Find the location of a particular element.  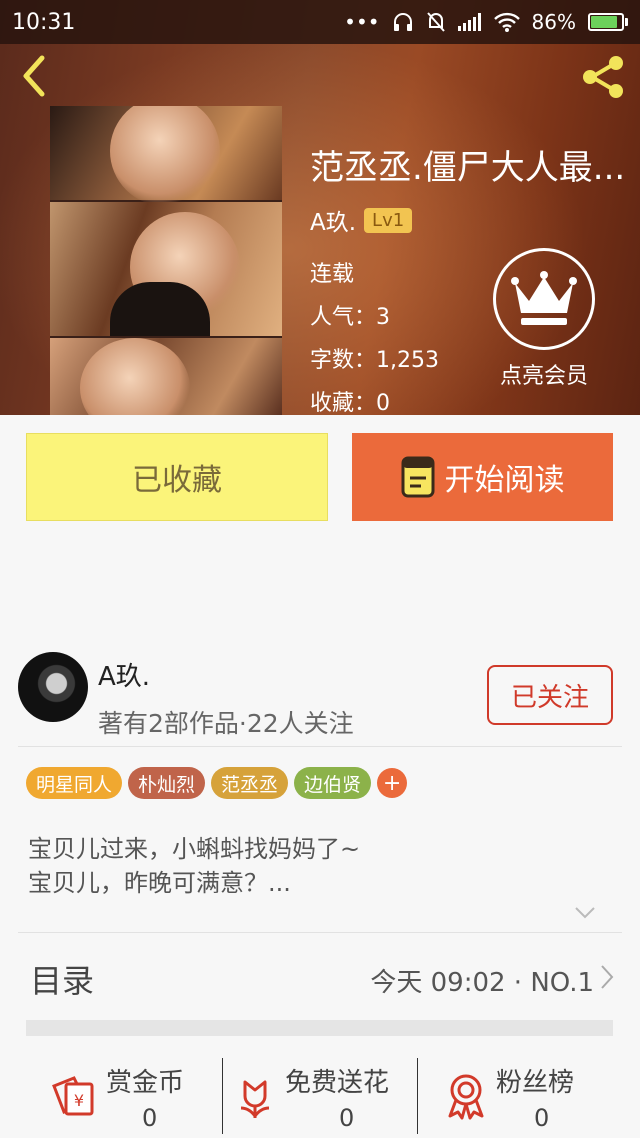

latest-chapter-info: 今天 09:02 · NO.1 is located at coordinates (482, 983).